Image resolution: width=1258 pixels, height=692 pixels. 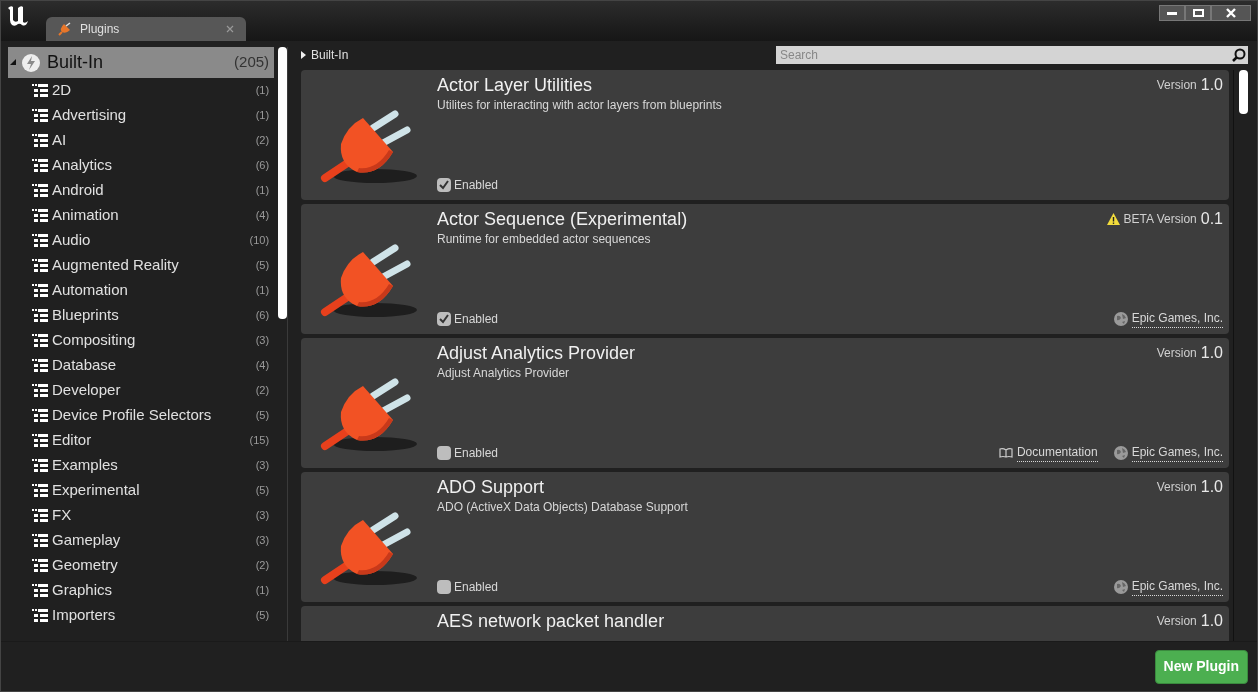 What do you see at coordinates (141, 390) in the screenshot?
I see `tree-item: Developer (2)` at bounding box center [141, 390].